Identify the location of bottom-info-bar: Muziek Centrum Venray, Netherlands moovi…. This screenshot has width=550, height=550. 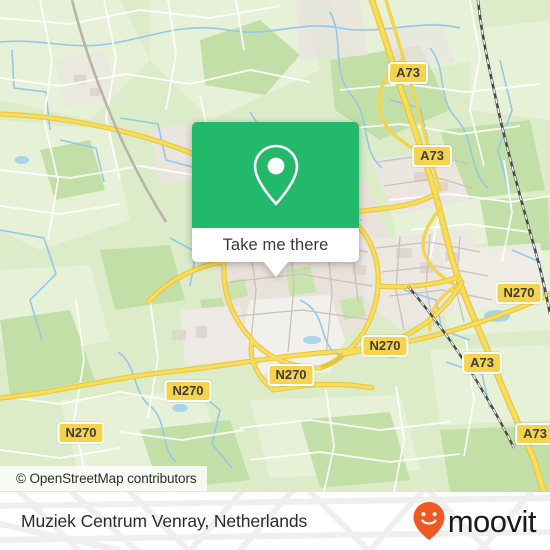
(275, 521).